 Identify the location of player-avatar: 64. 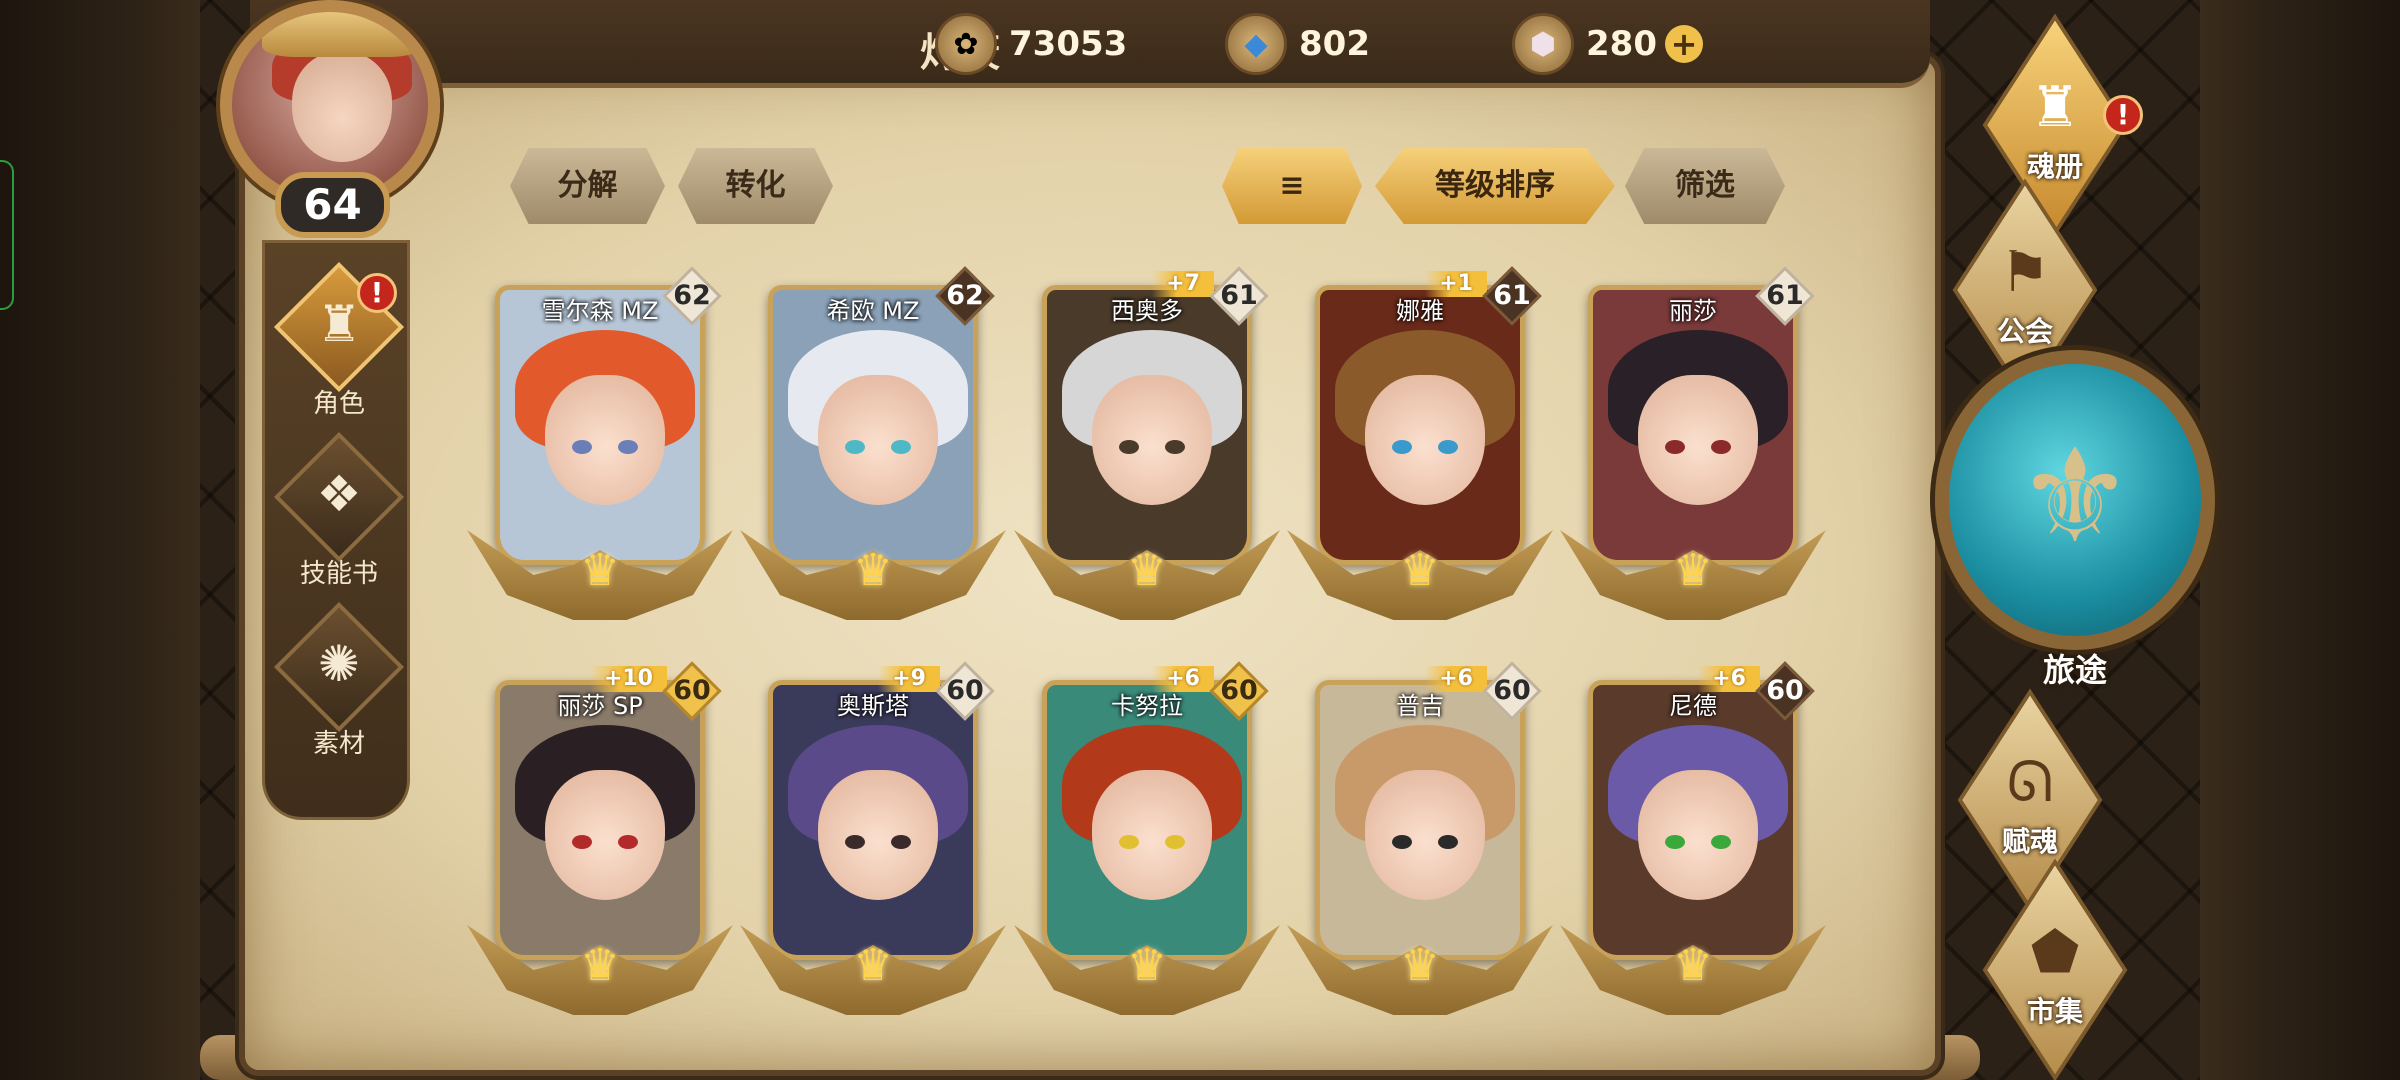
(335, 119).